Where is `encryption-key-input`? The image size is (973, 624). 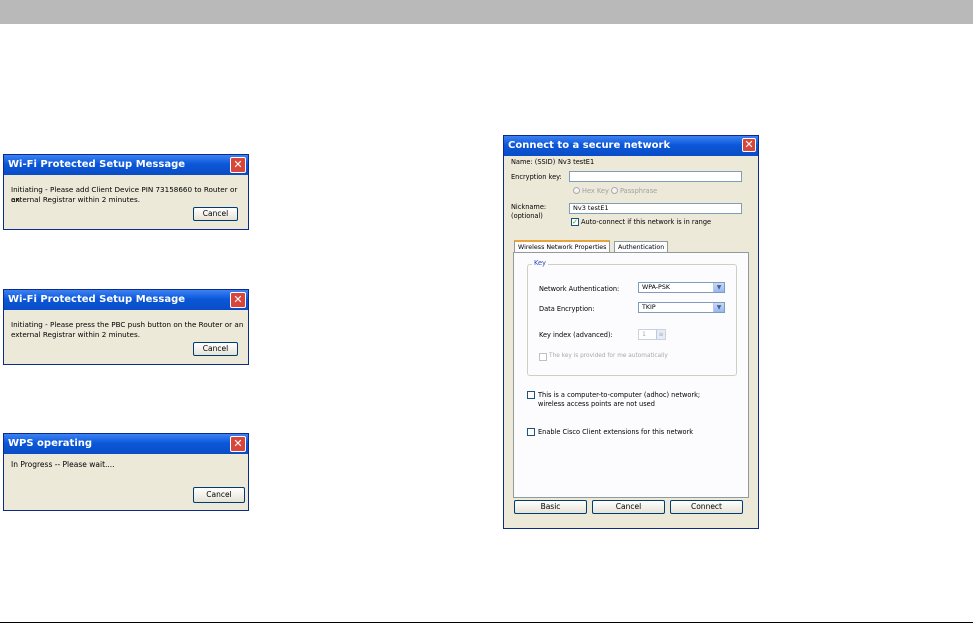 encryption-key-input is located at coordinates (655, 176).